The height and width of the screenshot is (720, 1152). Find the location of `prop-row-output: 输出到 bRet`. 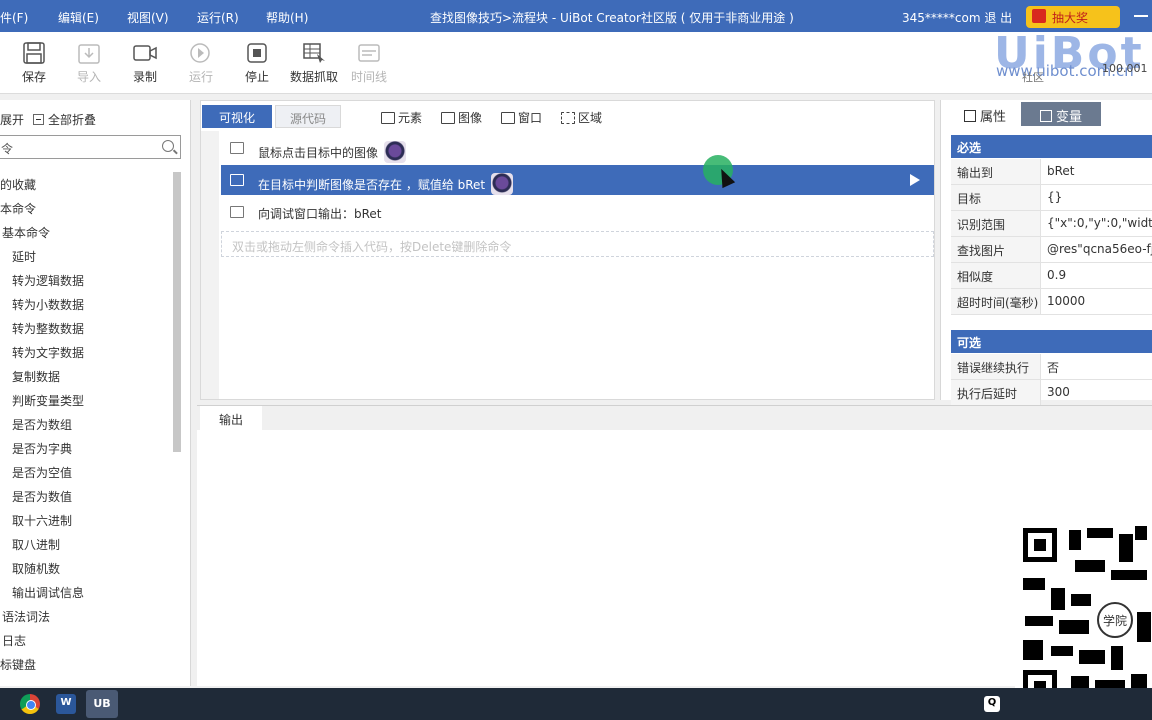

prop-row-output: 输出到 bRet is located at coordinates (1051, 172).